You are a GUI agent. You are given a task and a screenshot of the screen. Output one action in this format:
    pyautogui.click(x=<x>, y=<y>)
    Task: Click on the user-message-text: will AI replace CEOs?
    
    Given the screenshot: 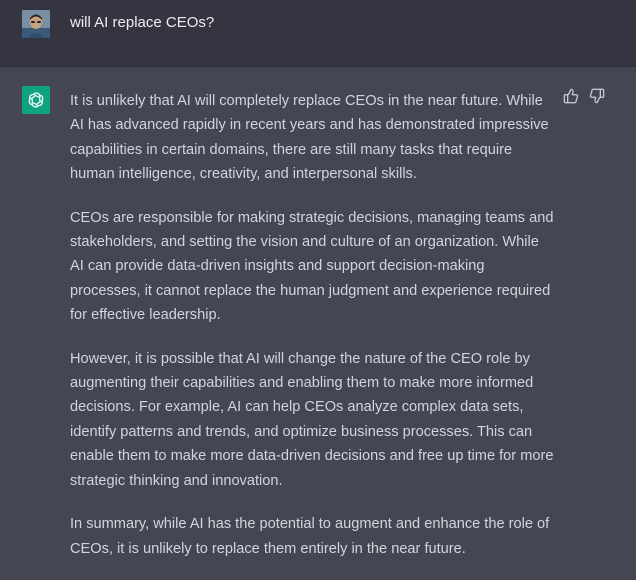 What is the action you would take?
    pyautogui.click(x=142, y=22)
    